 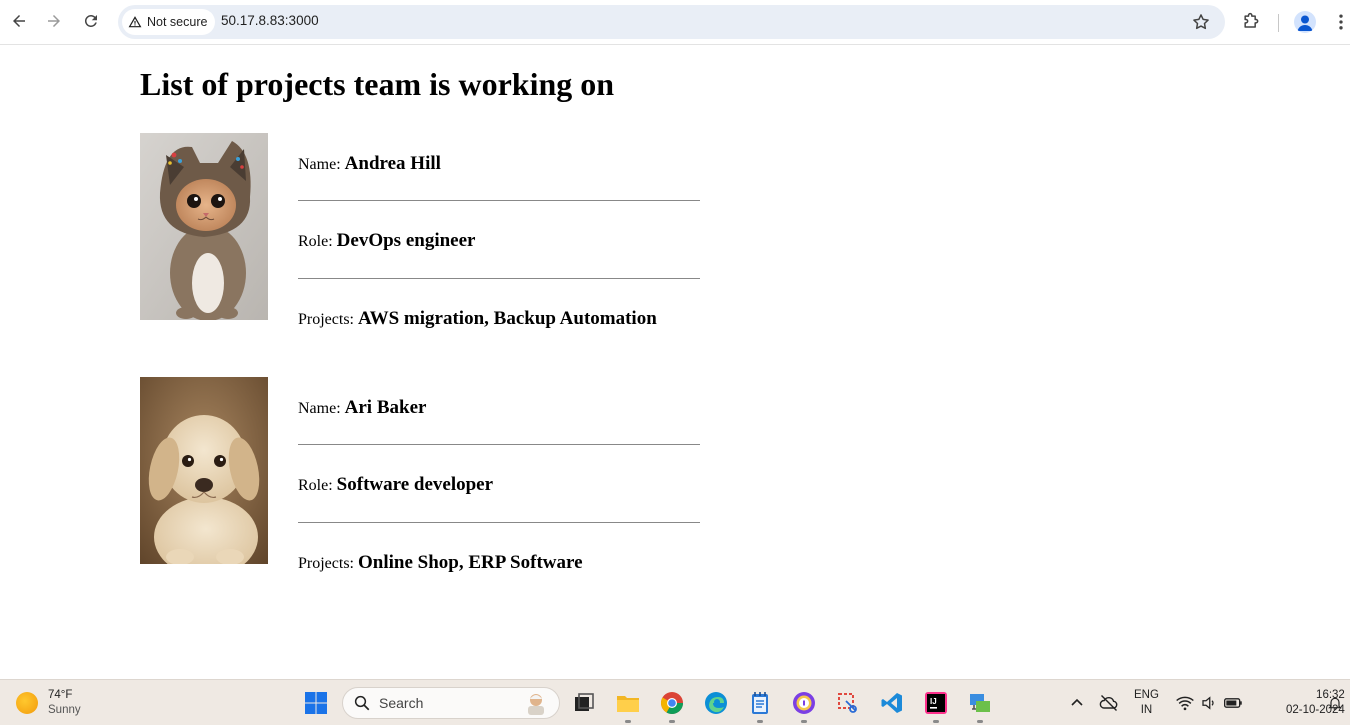 I want to click on search-icon, so click(x=362, y=703).